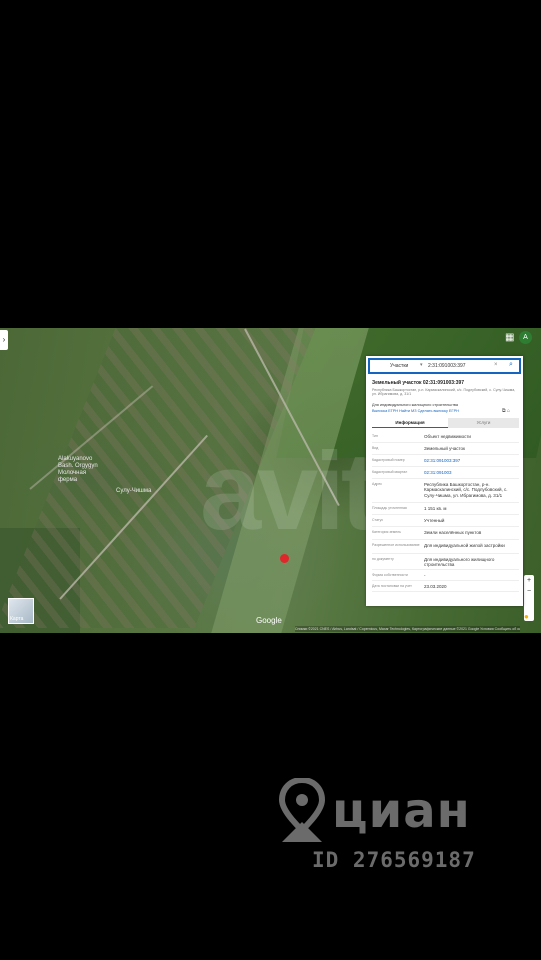 The image size is (541, 960). I want to click on attribute-row: Форма собственности -, so click(445, 575).